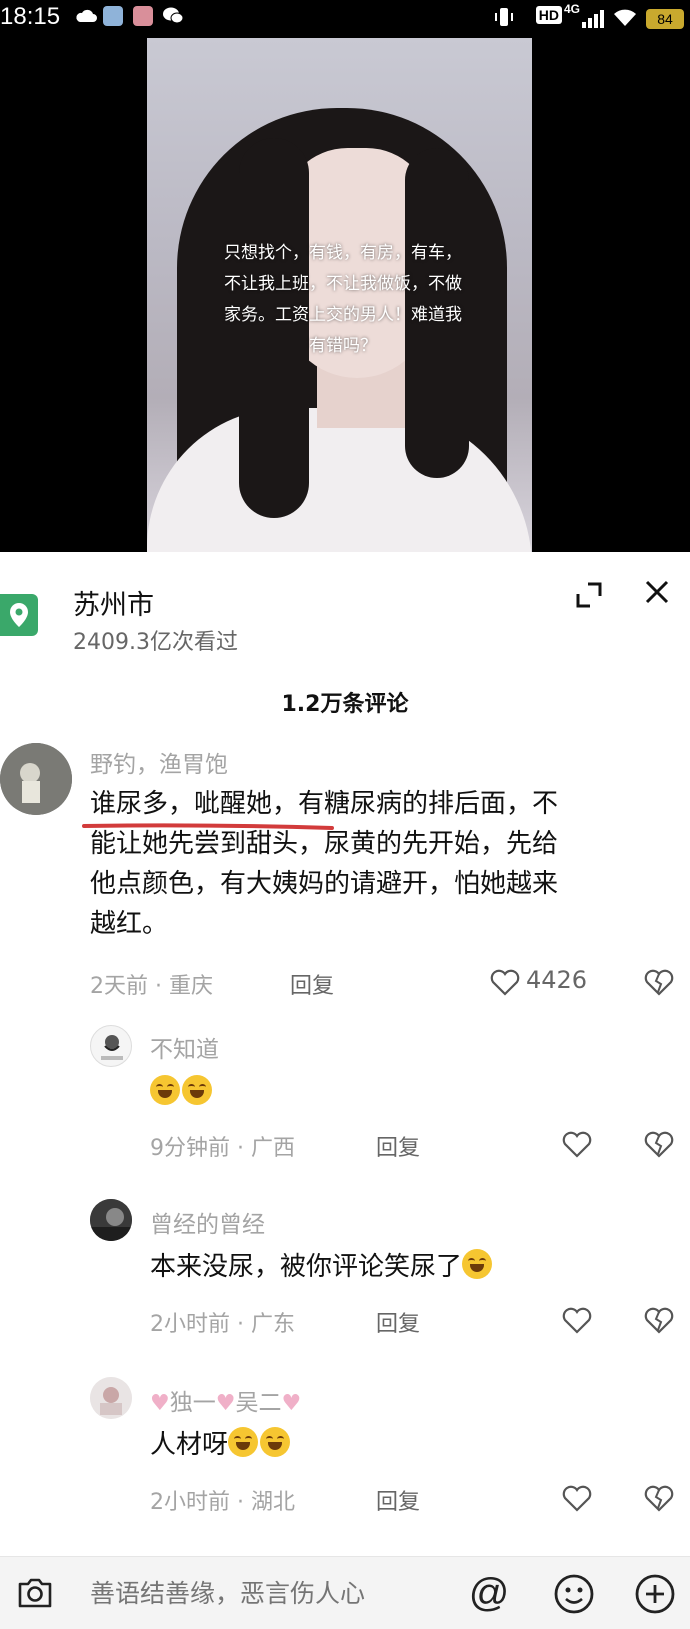 This screenshot has width=690, height=1629. I want to click on status-time: 18:15, so click(30, 16).